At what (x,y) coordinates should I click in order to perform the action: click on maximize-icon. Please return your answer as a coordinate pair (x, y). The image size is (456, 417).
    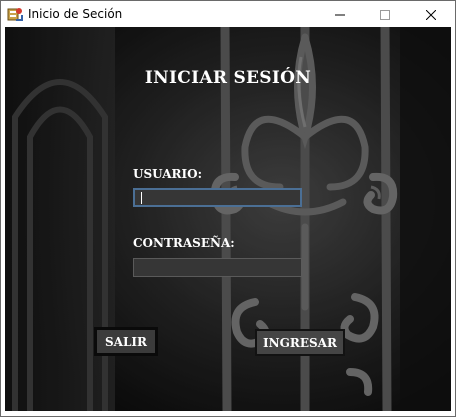
    Looking at the image, I should click on (385, 14).